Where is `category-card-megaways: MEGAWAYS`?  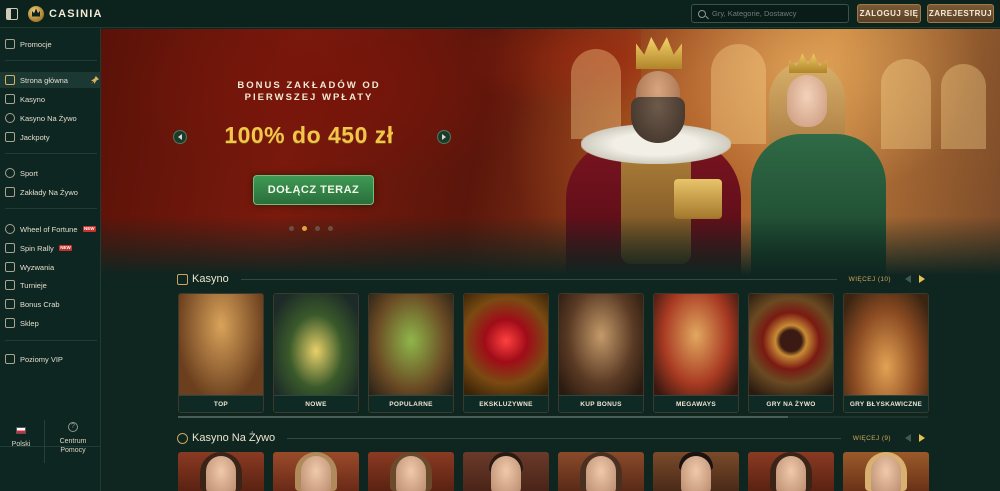 category-card-megaways: MEGAWAYS is located at coordinates (696, 353).